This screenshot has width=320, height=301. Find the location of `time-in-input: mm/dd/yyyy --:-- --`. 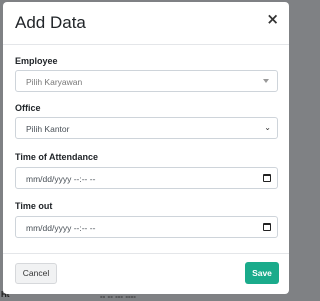

time-in-input: mm/dd/yyyy --:-- -- is located at coordinates (146, 178).